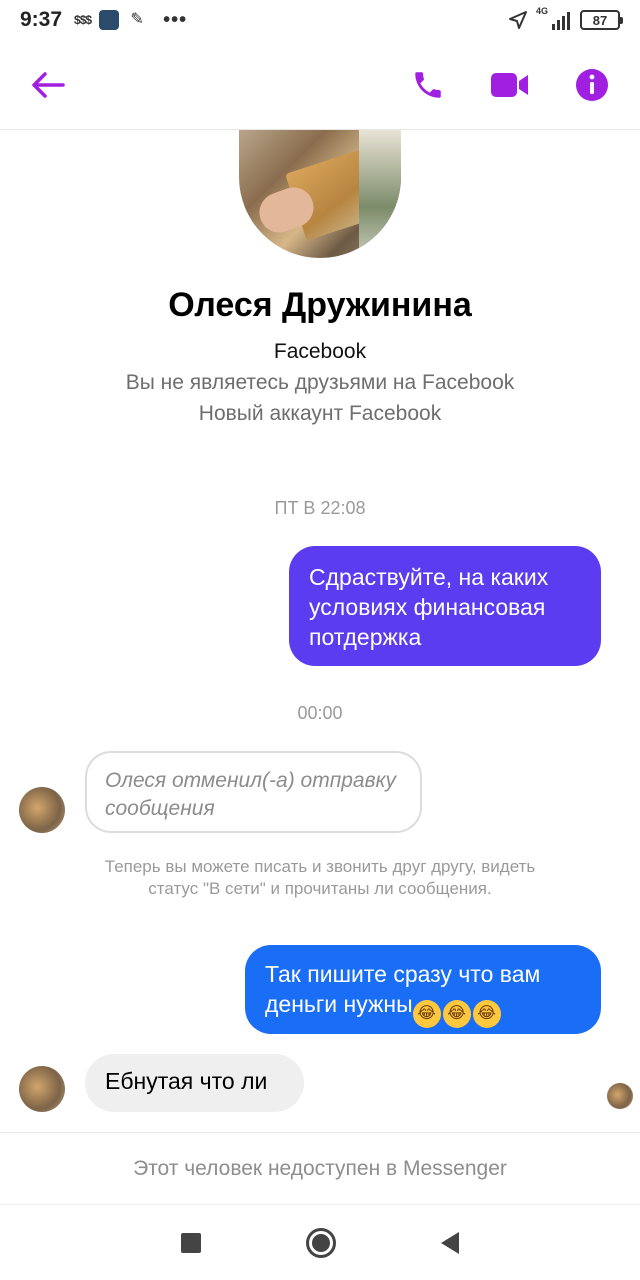  Describe the element at coordinates (320, 413) in the screenshot. I see `profile-account-status: Новый аккаунт Facebook` at that location.